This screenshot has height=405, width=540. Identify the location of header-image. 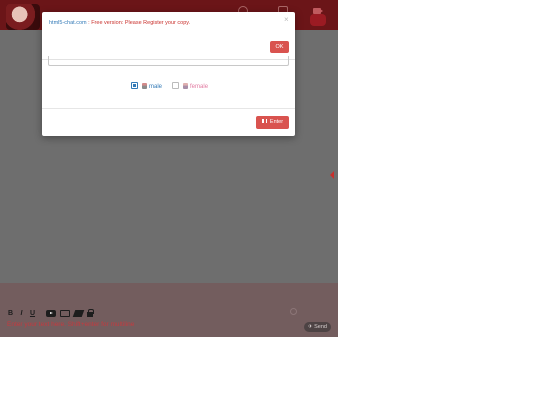
(23, 17).